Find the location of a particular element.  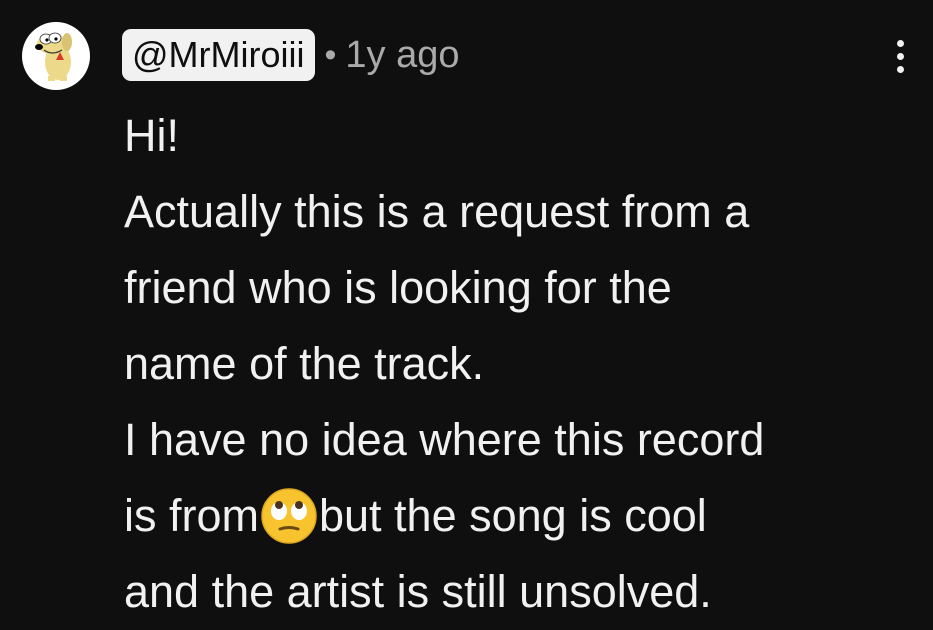

comment-line: friend who is looking for the is located at coordinates (398, 287).